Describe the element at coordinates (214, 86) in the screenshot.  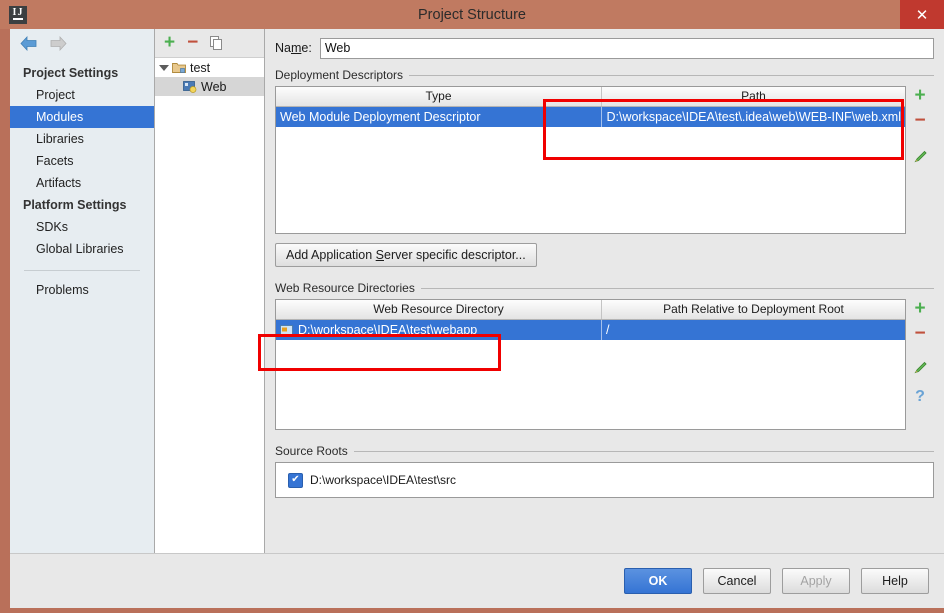
I see `tree-node-label: Web` at that location.